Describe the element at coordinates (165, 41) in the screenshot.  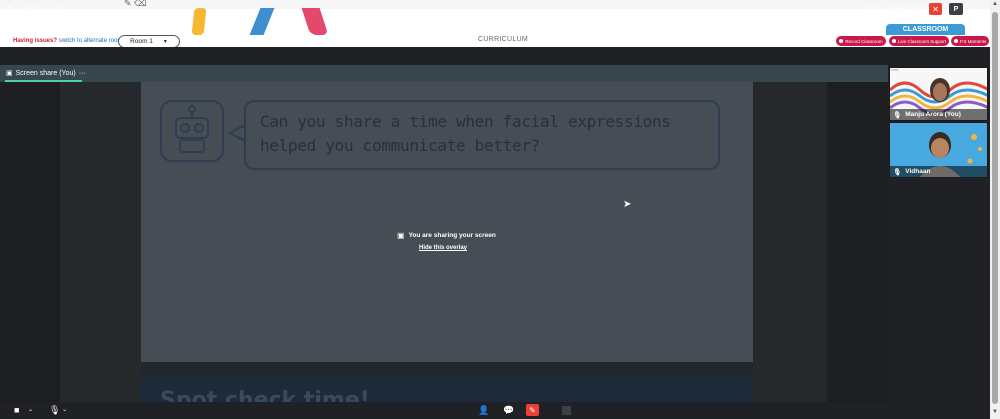
I see `chevron-down-icon: ▼` at that location.